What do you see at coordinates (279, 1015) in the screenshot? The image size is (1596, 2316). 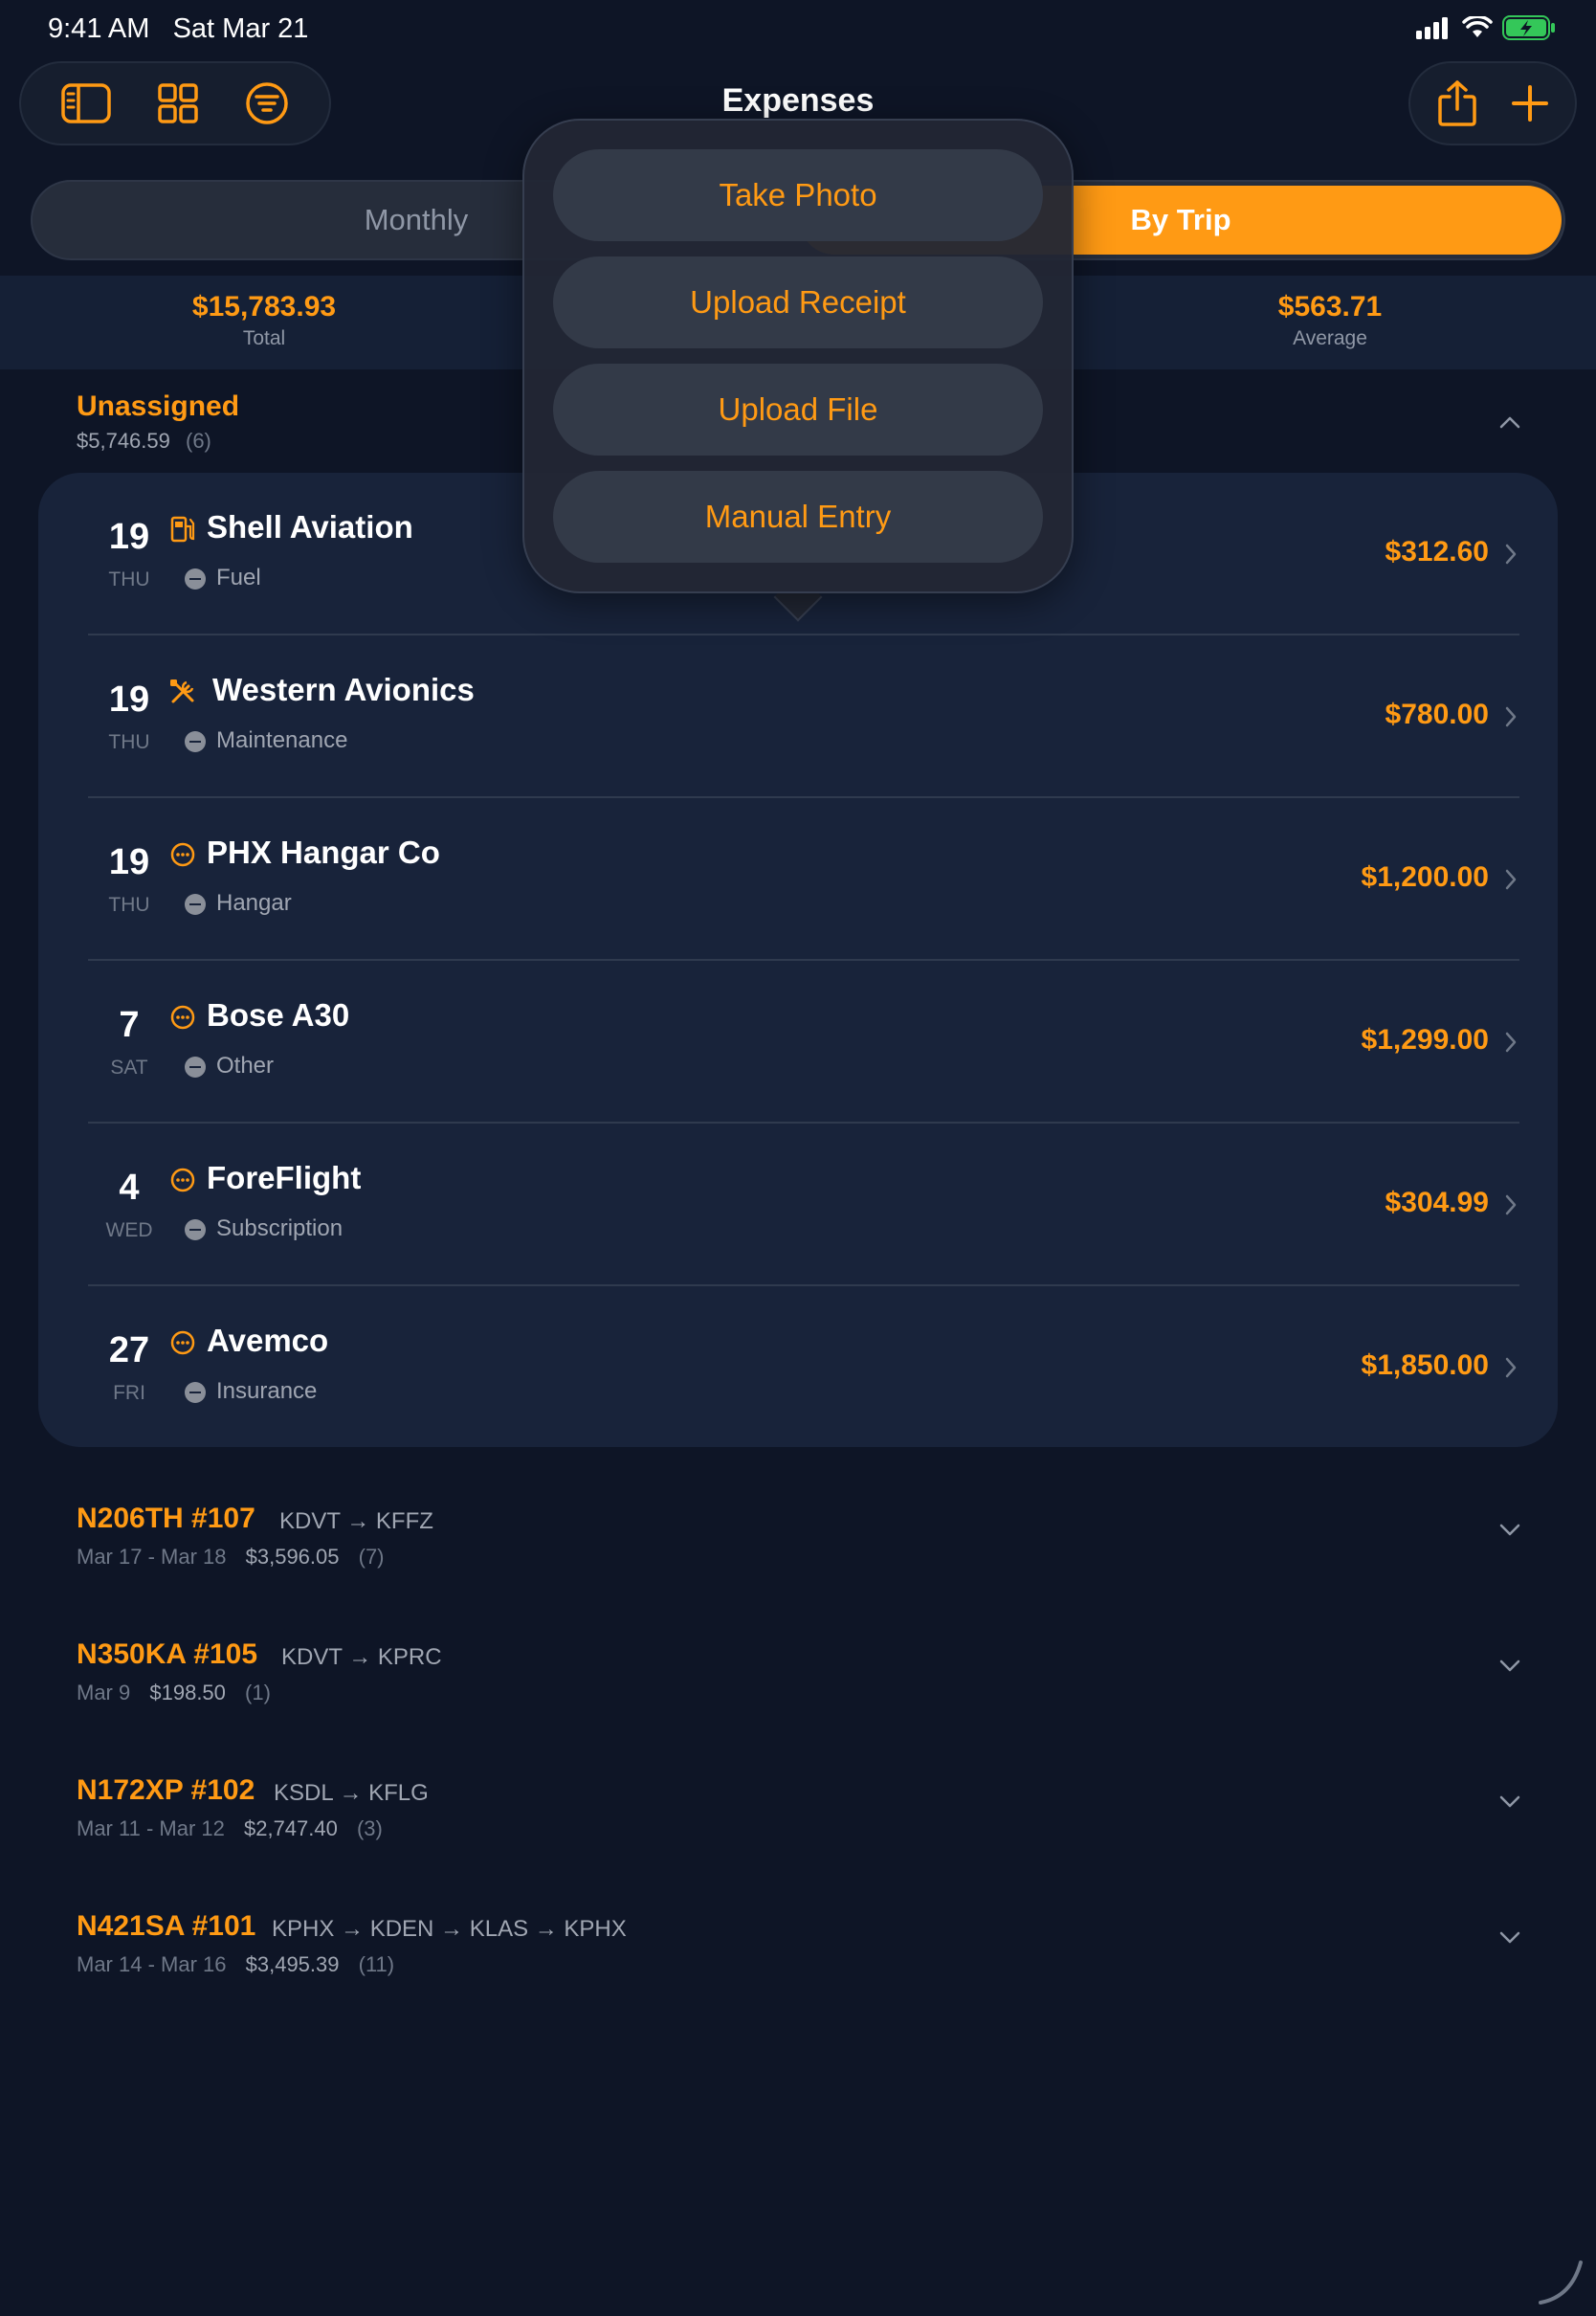 I see `expense-vendor: Bose A30` at bounding box center [279, 1015].